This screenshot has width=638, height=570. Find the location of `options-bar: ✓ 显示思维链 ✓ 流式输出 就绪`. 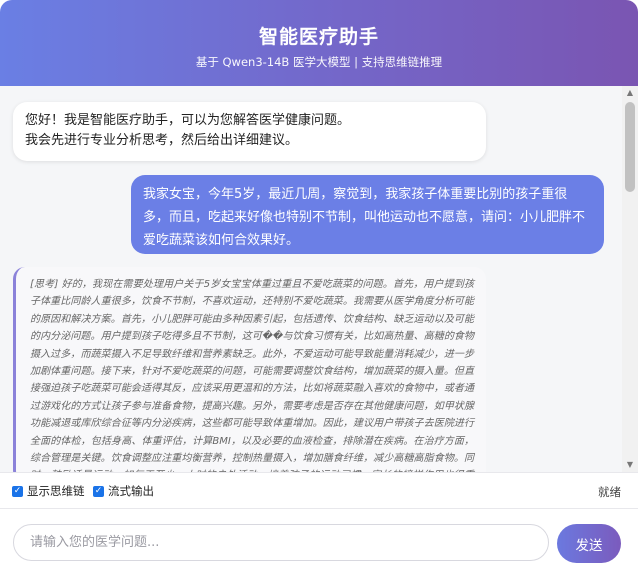

options-bar: ✓ 显示思维链 ✓ 流式输出 就绪 is located at coordinates (319, 490).